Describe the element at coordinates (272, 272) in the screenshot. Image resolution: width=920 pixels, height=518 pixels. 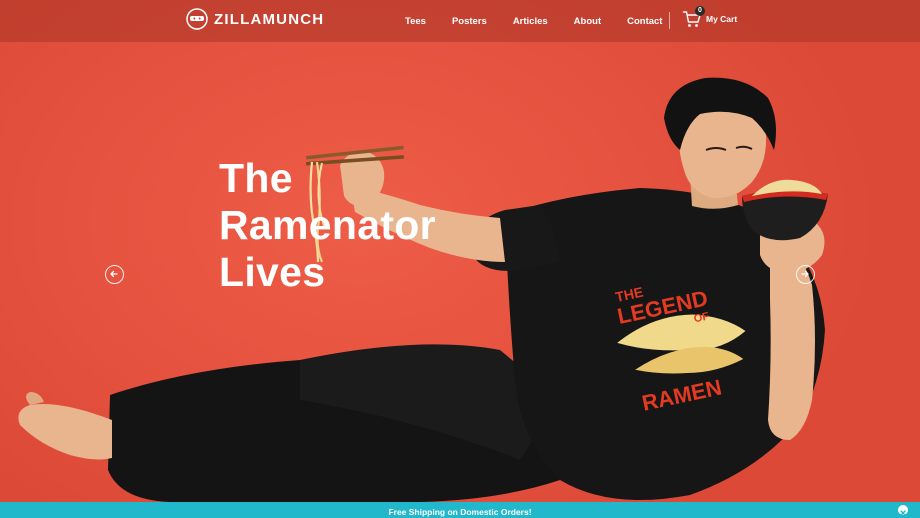
I see `headline-line-3: Lives` at that location.